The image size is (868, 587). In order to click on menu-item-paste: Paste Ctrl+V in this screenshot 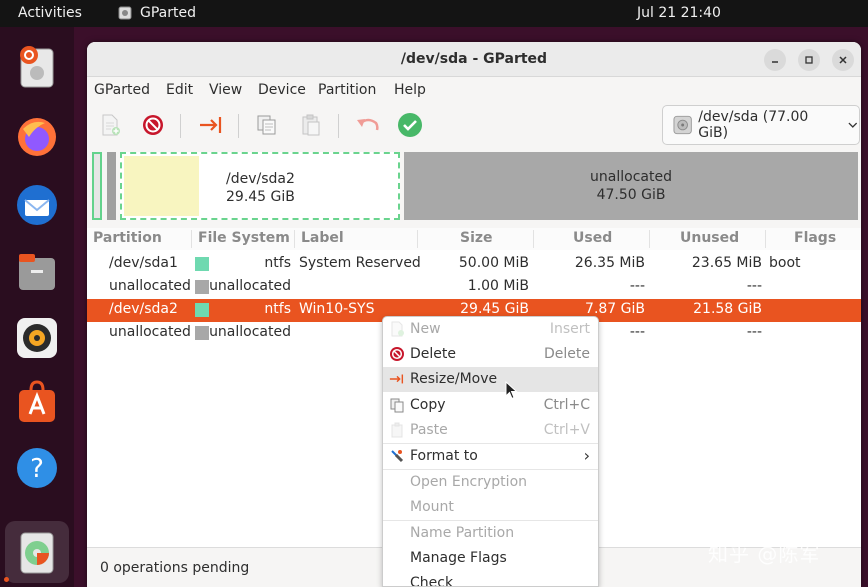, I will do `click(490, 430)`.